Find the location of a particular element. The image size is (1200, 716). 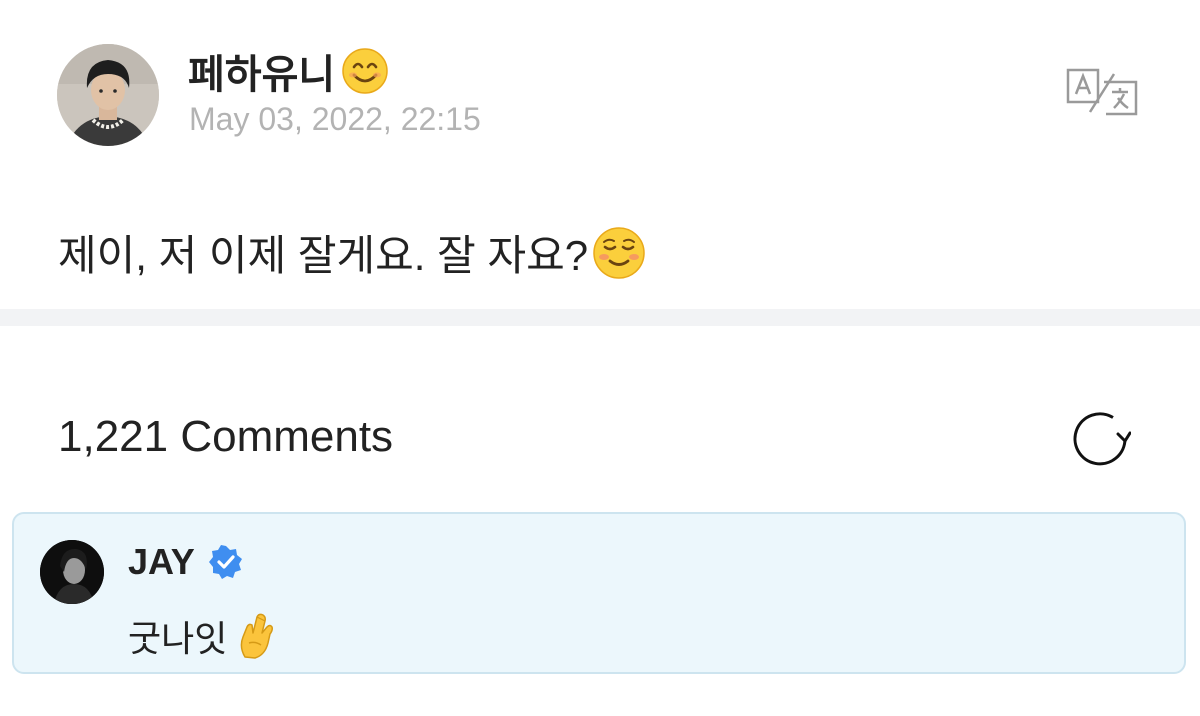

refresh-icon is located at coordinates (1102, 439).